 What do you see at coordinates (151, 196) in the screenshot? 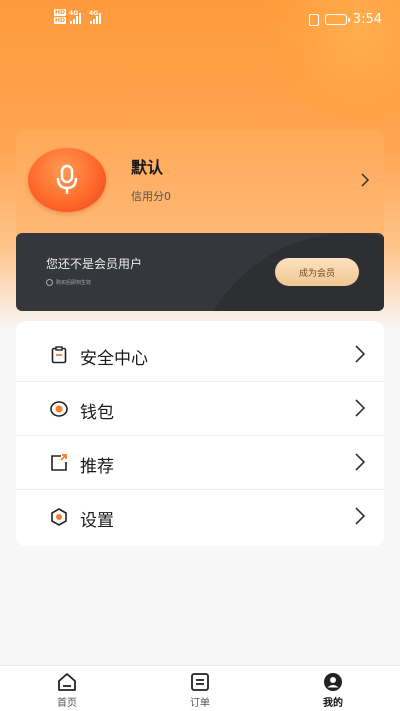
I see `credit-score: 信用分0` at bounding box center [151, 196].